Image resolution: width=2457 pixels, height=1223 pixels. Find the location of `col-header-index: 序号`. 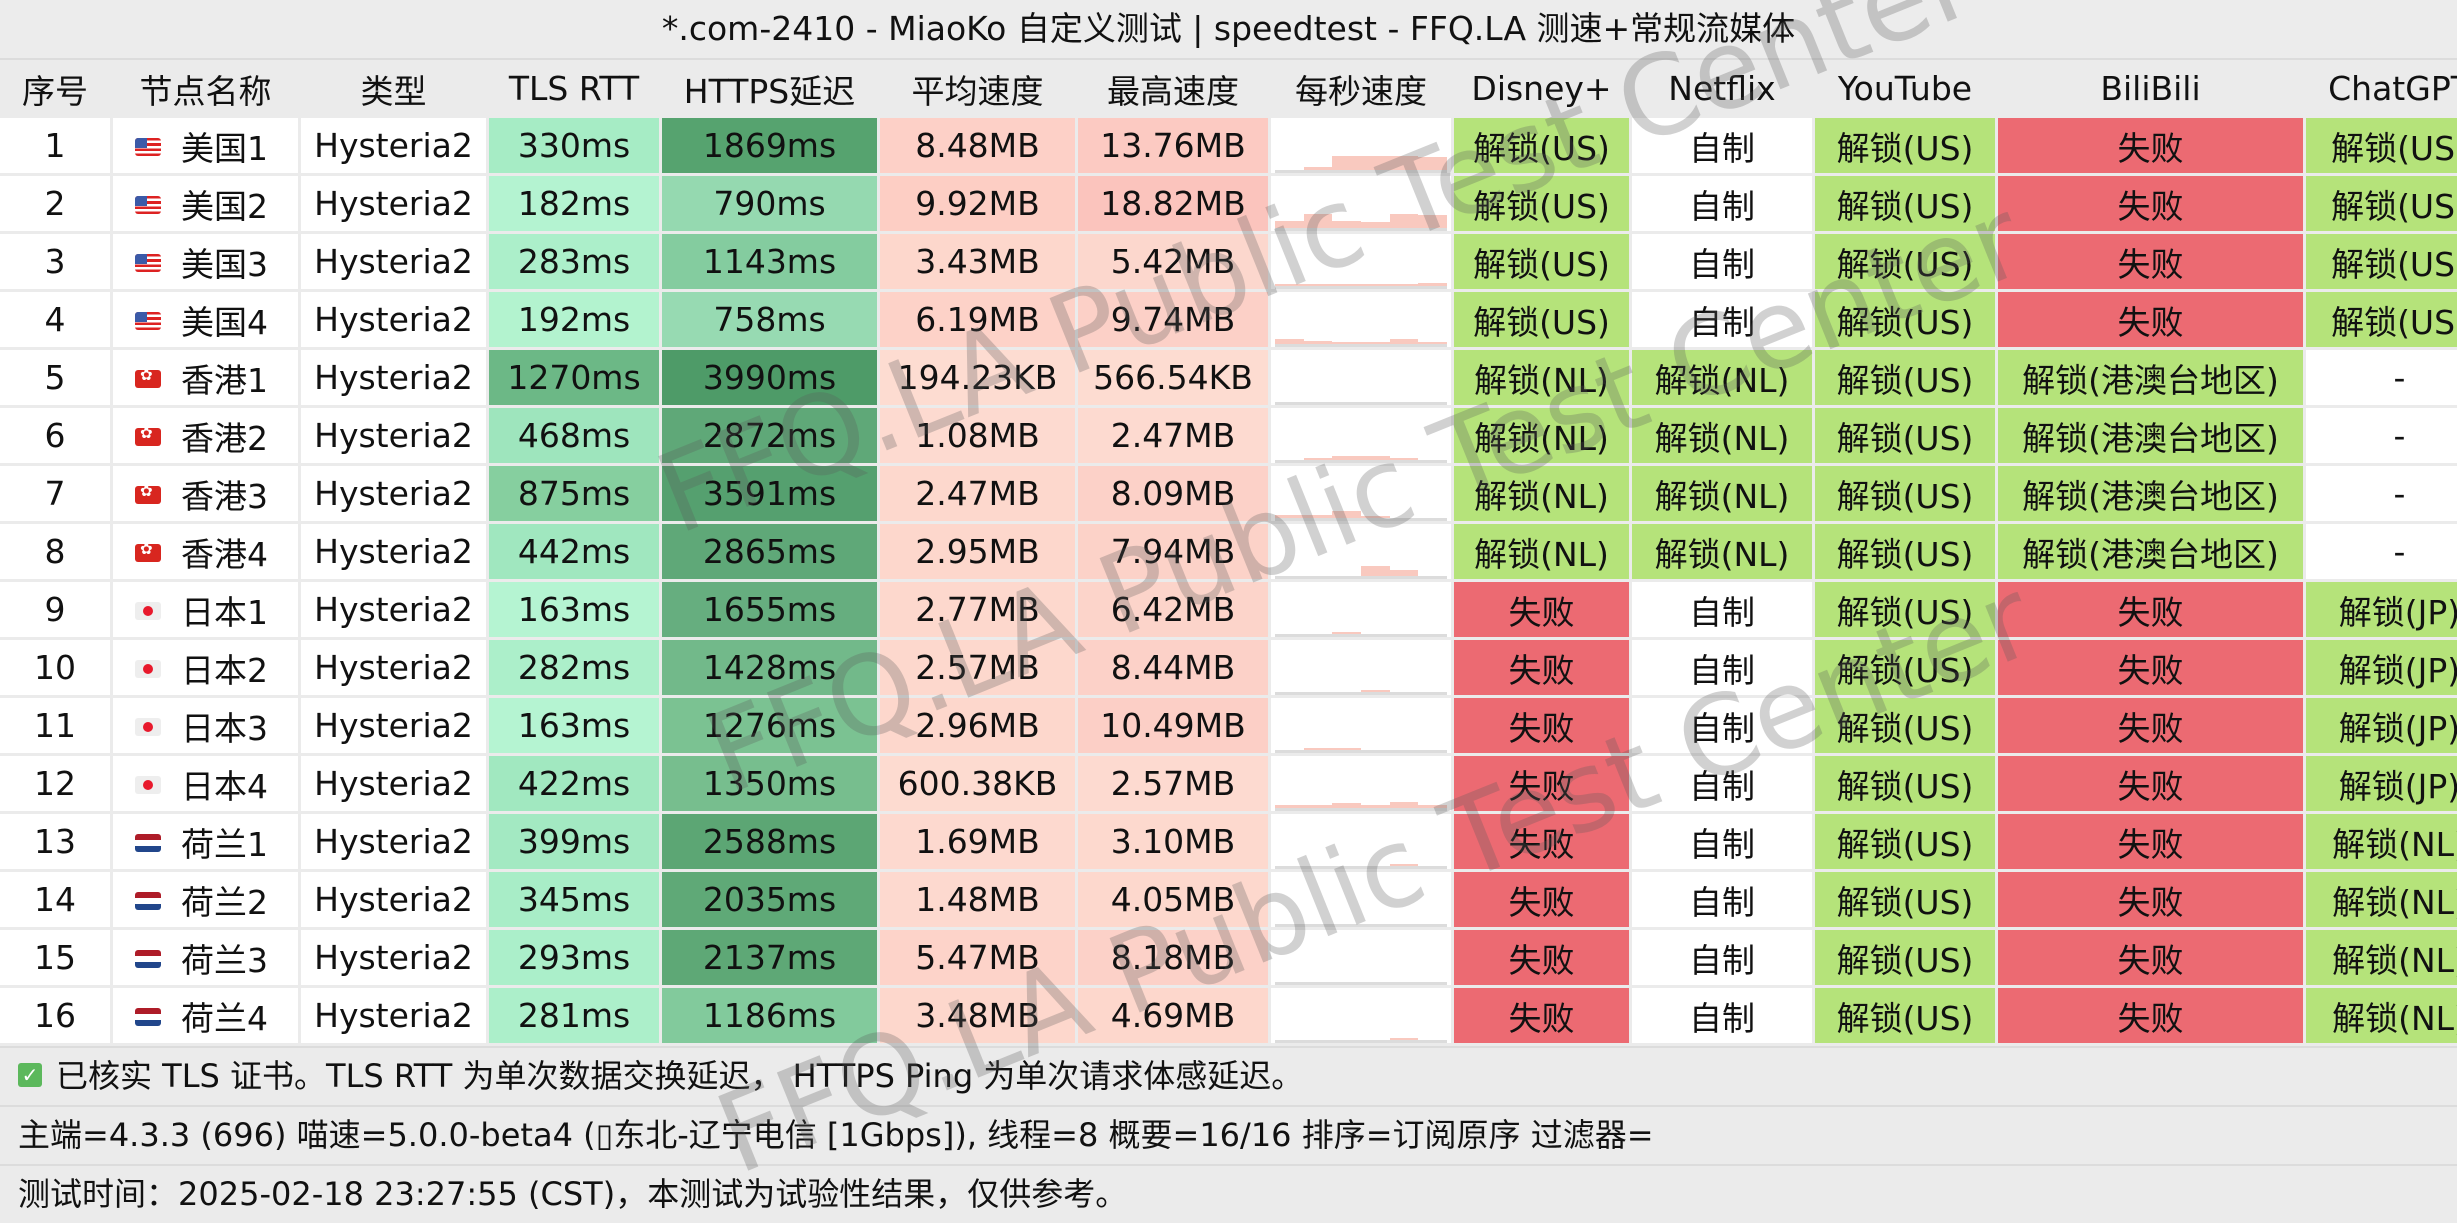

col-header-index: 序号 is located at coordinates (55, 88).